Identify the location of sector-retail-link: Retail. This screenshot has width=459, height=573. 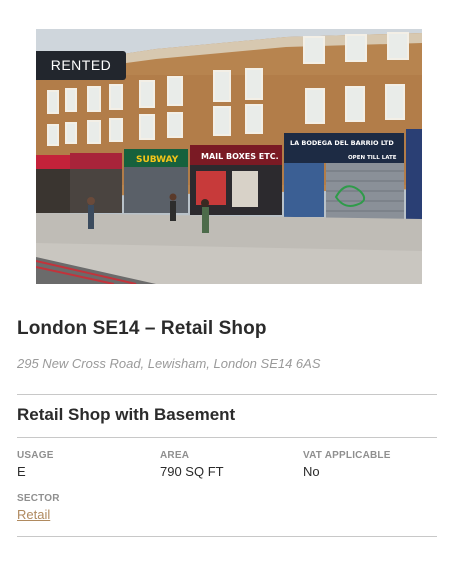
(33, 514).